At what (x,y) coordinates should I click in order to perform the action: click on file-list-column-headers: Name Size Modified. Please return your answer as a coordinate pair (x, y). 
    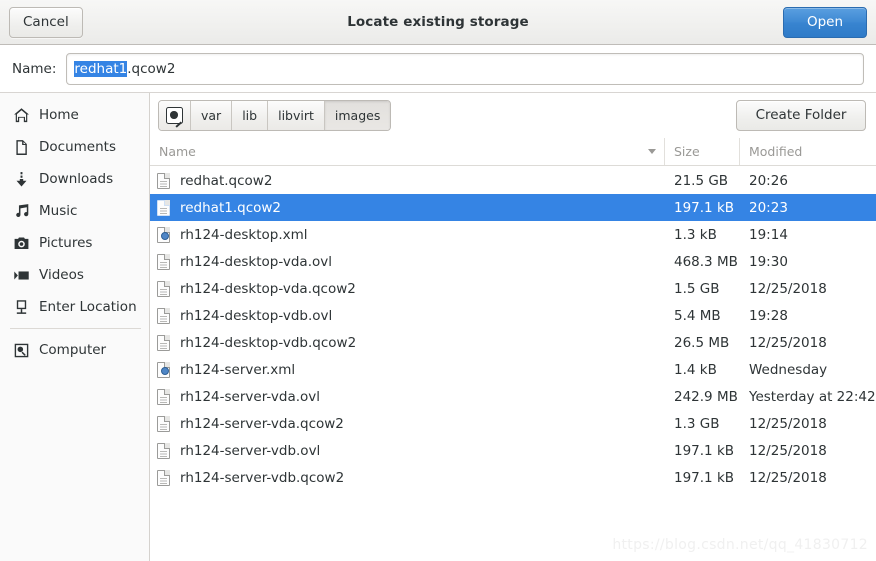
    Looking at the image, I should click on (513, 152).